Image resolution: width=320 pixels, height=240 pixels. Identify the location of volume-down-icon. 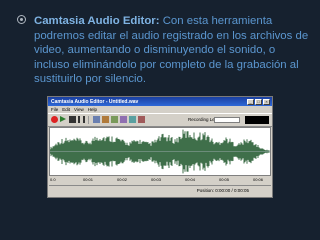
(132, 119).